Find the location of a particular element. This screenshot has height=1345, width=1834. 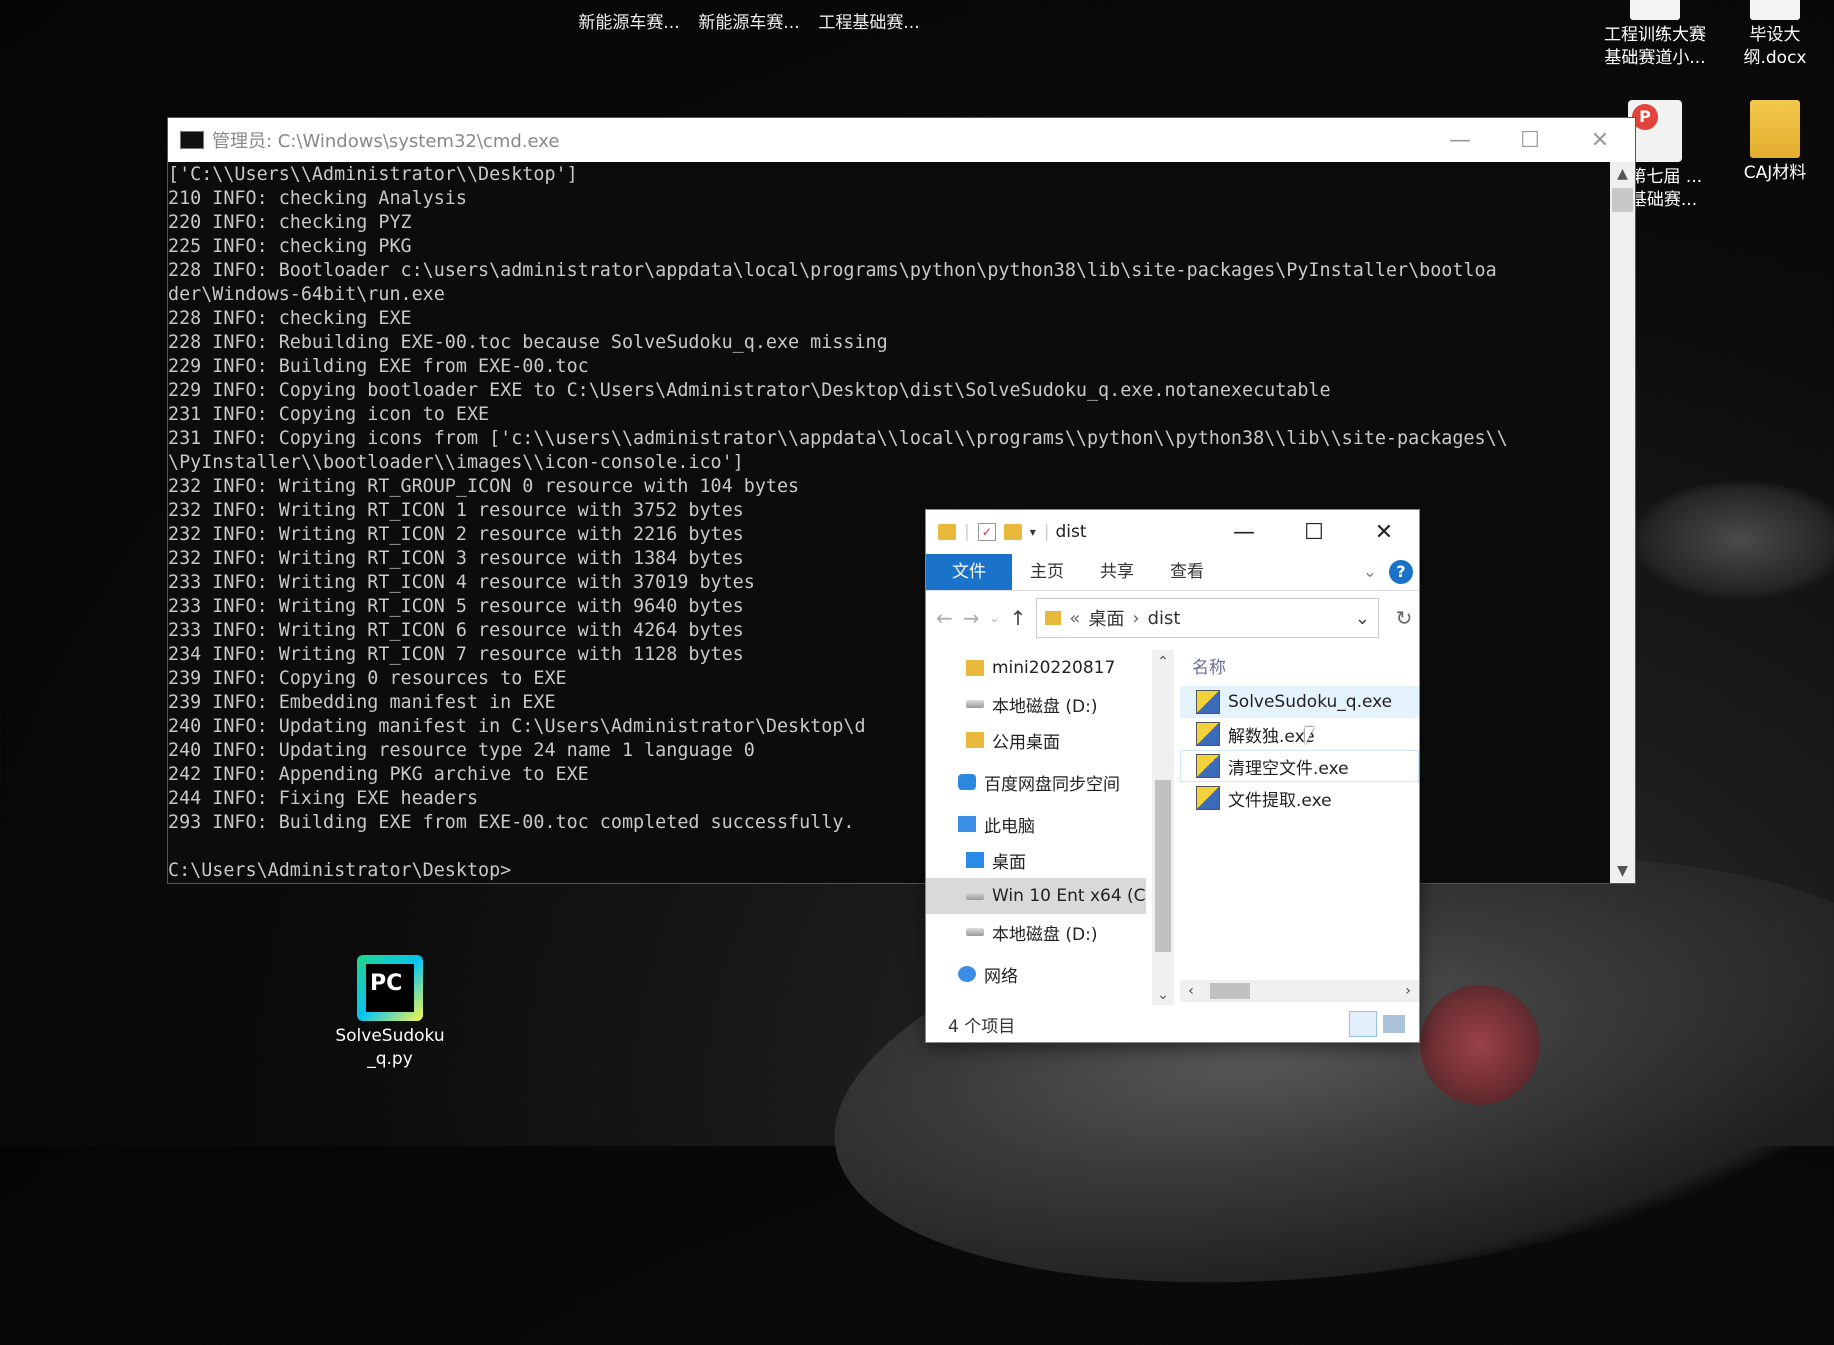

explorer-title-bar: | ✓ ▾ | dist — ☐ ✕ is located at coordinates (1172, 532).